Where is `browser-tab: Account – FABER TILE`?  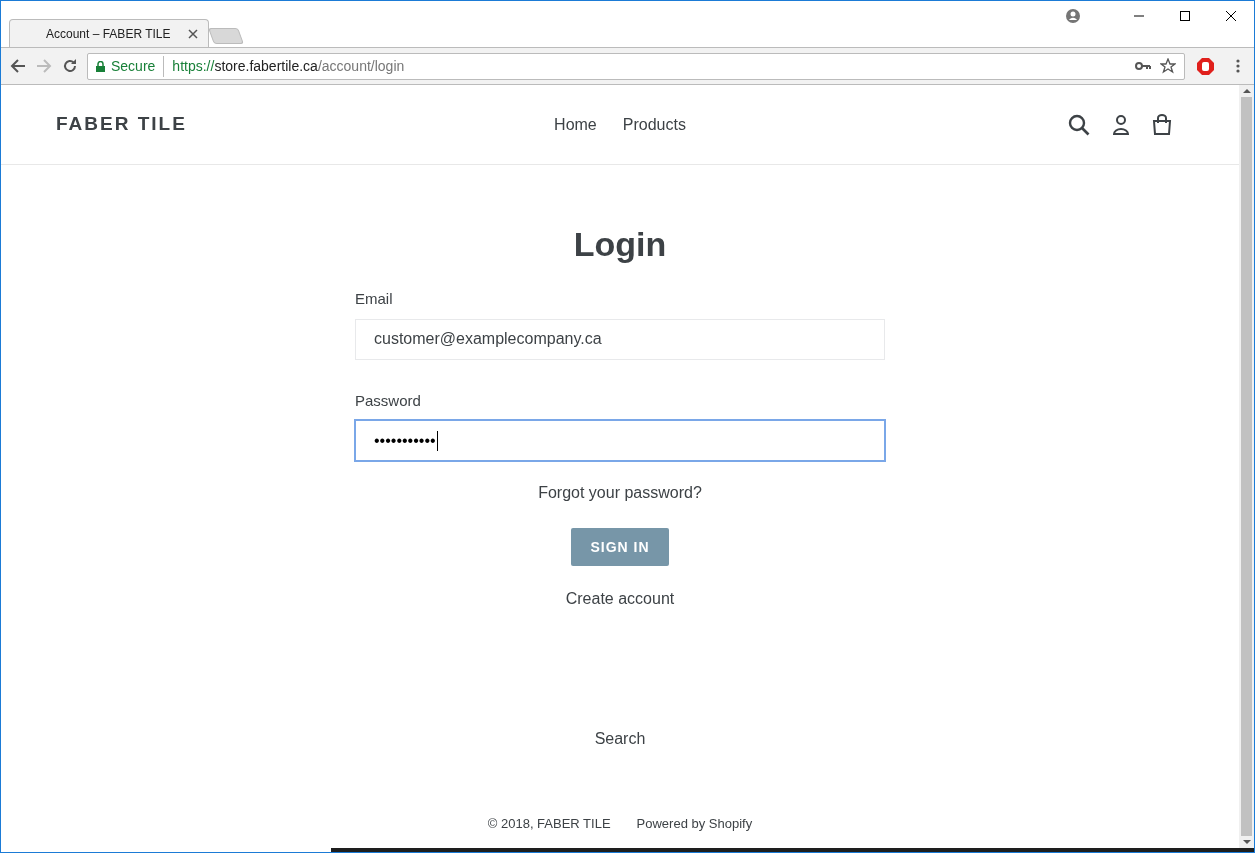 browser-tab: Account – FABER TILE is located at coordinates (109, 33).